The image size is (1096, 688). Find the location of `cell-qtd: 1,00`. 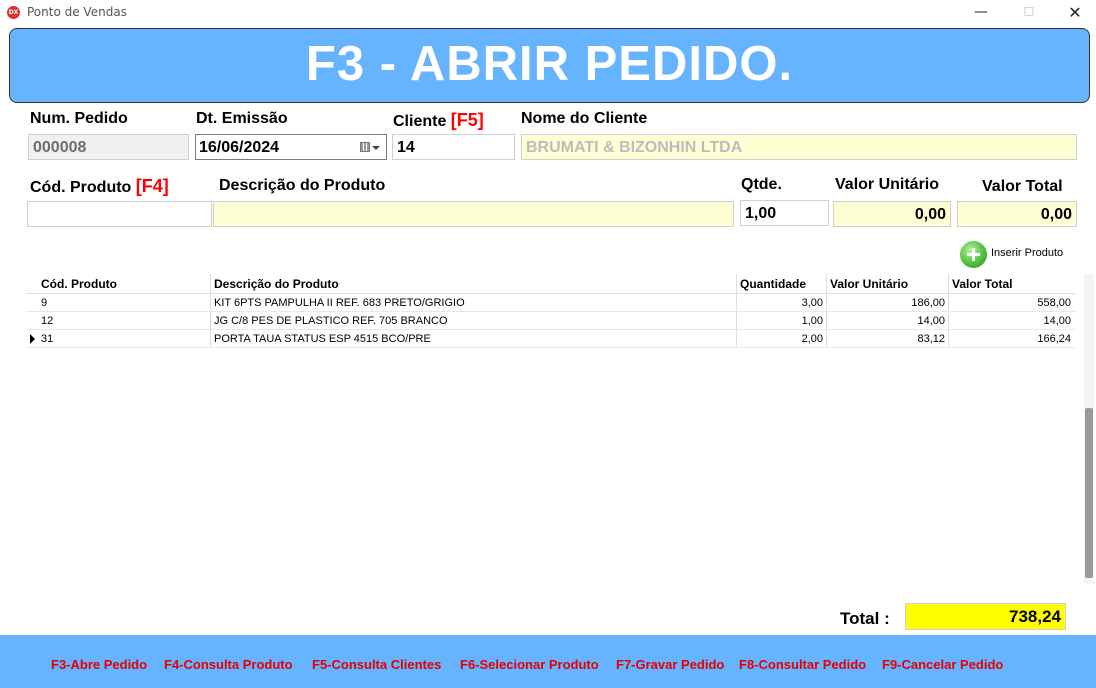

cell-qtd: 1,00 is located at coordinates (781, 320).